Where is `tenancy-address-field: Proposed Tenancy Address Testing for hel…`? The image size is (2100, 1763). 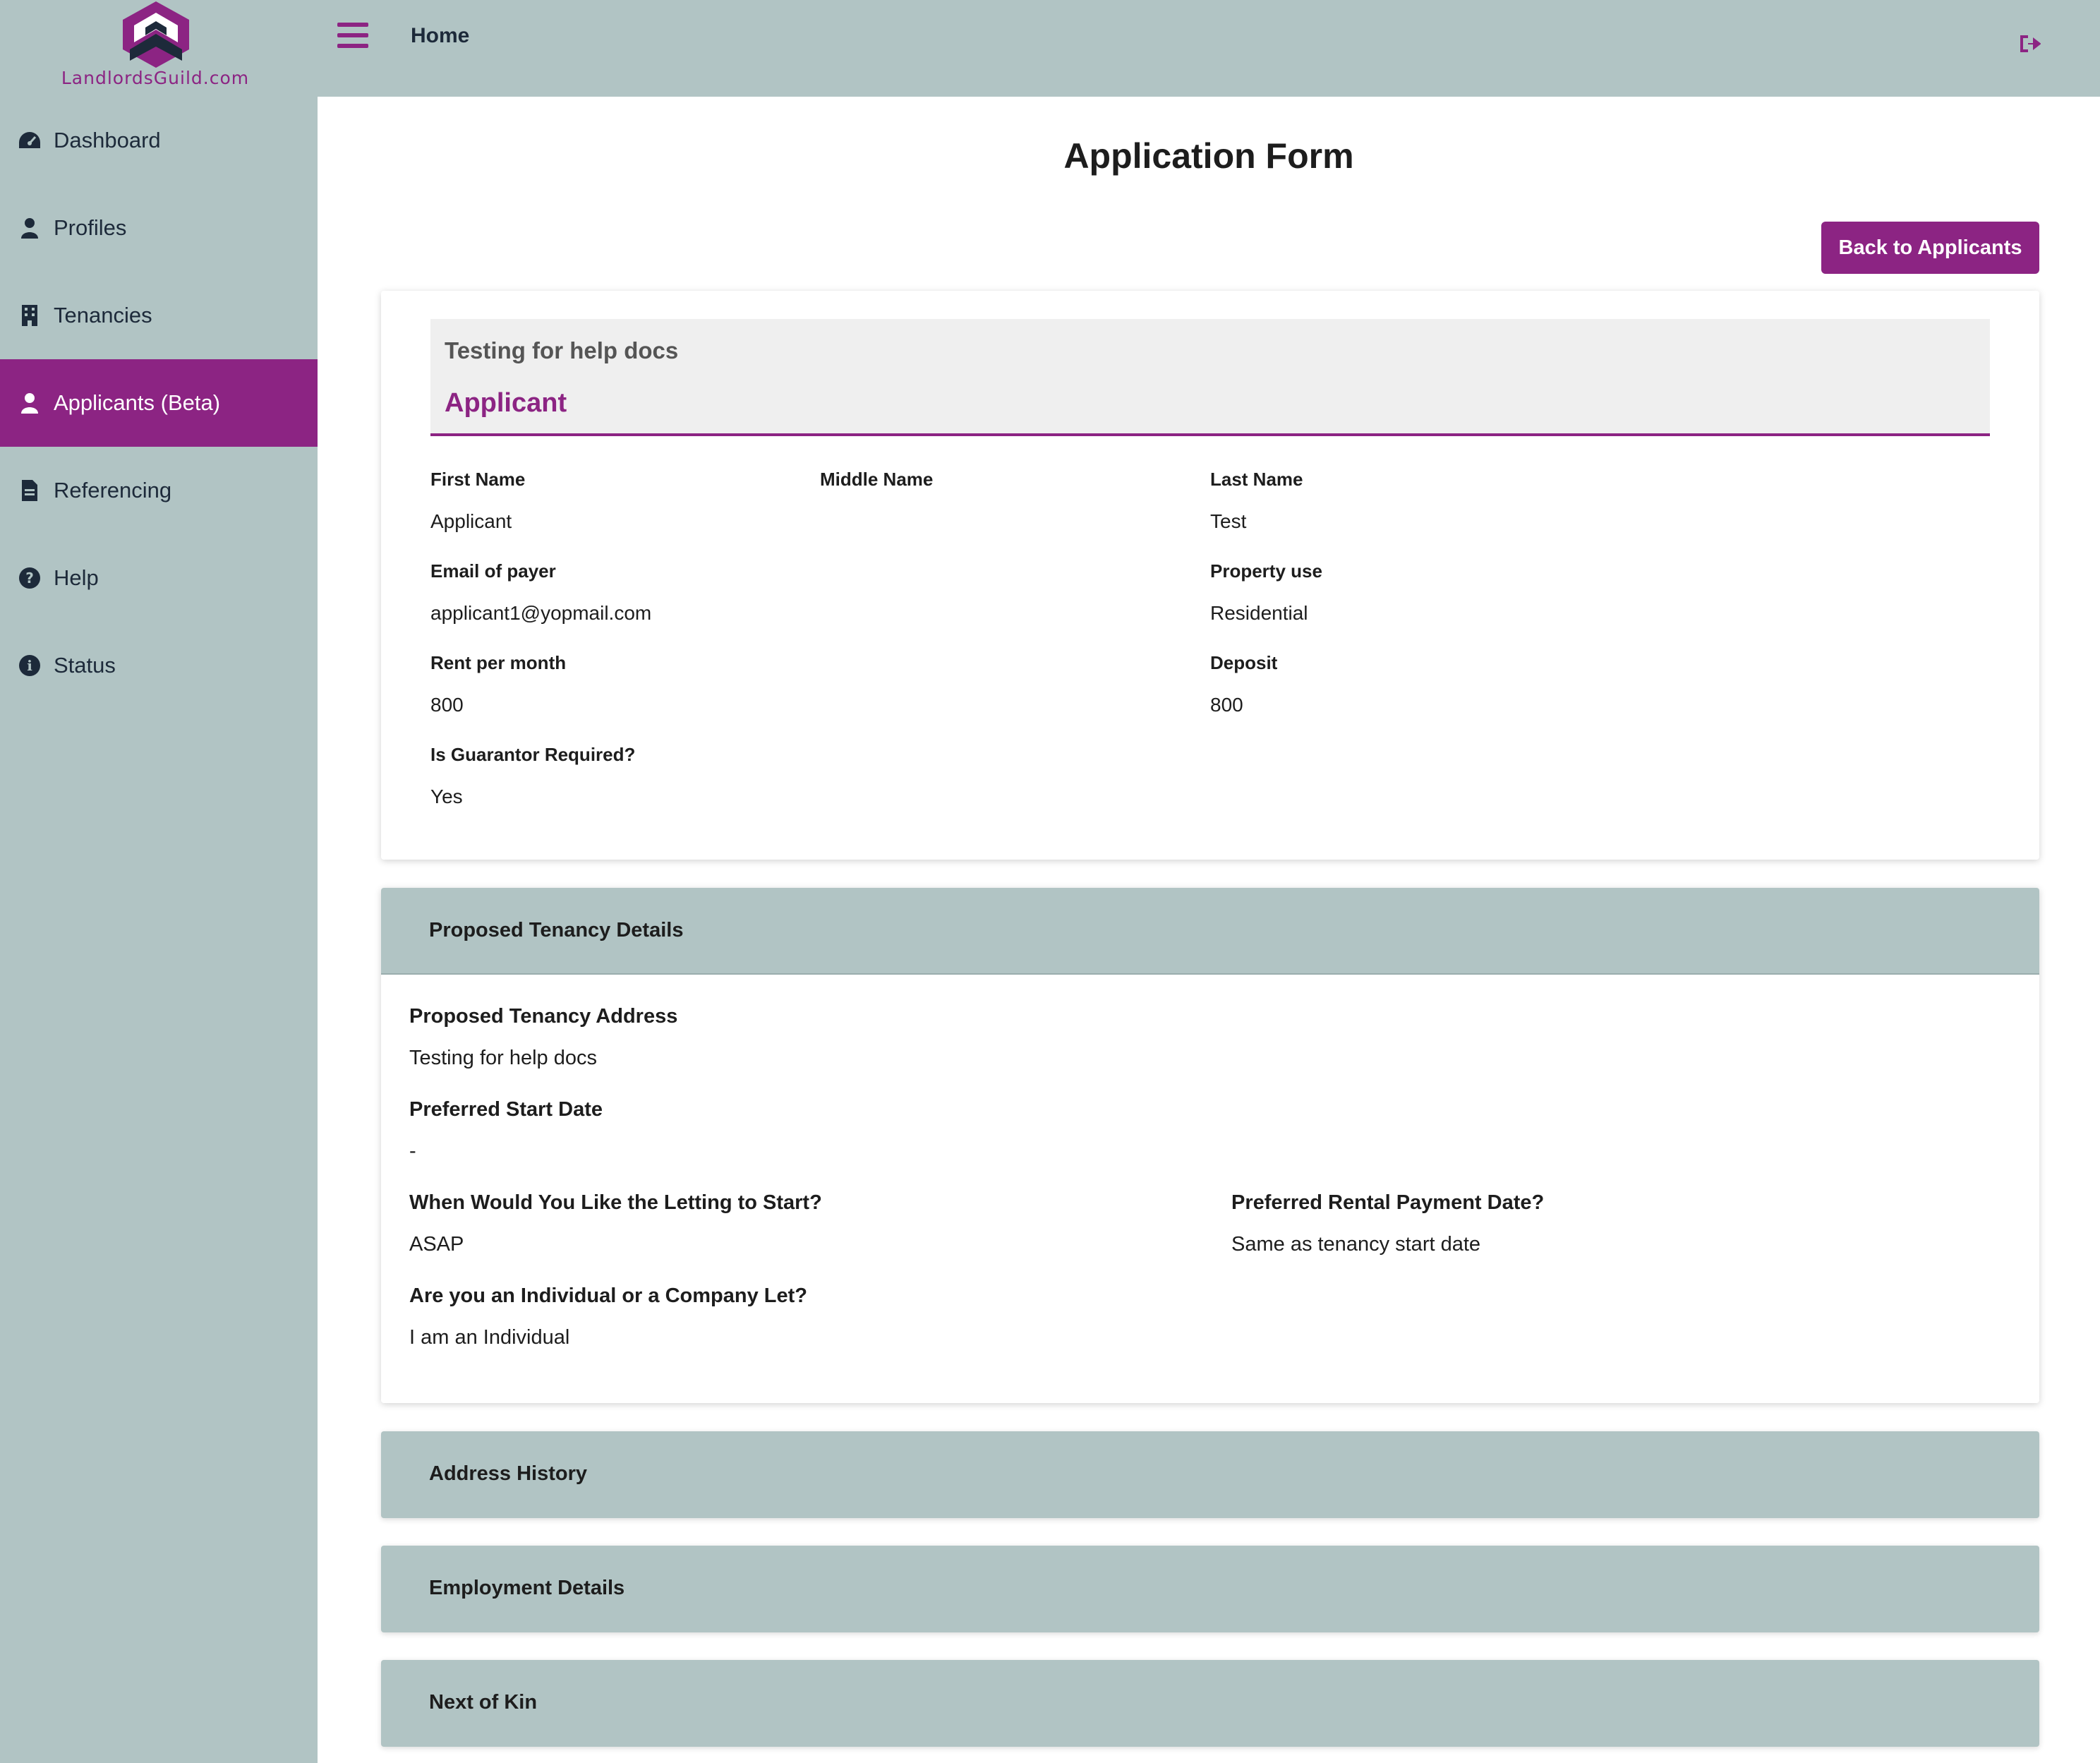
tenancy-address-field: Proposed Tenancy Address Testing for hel… is located at coordinates (543, 1037).